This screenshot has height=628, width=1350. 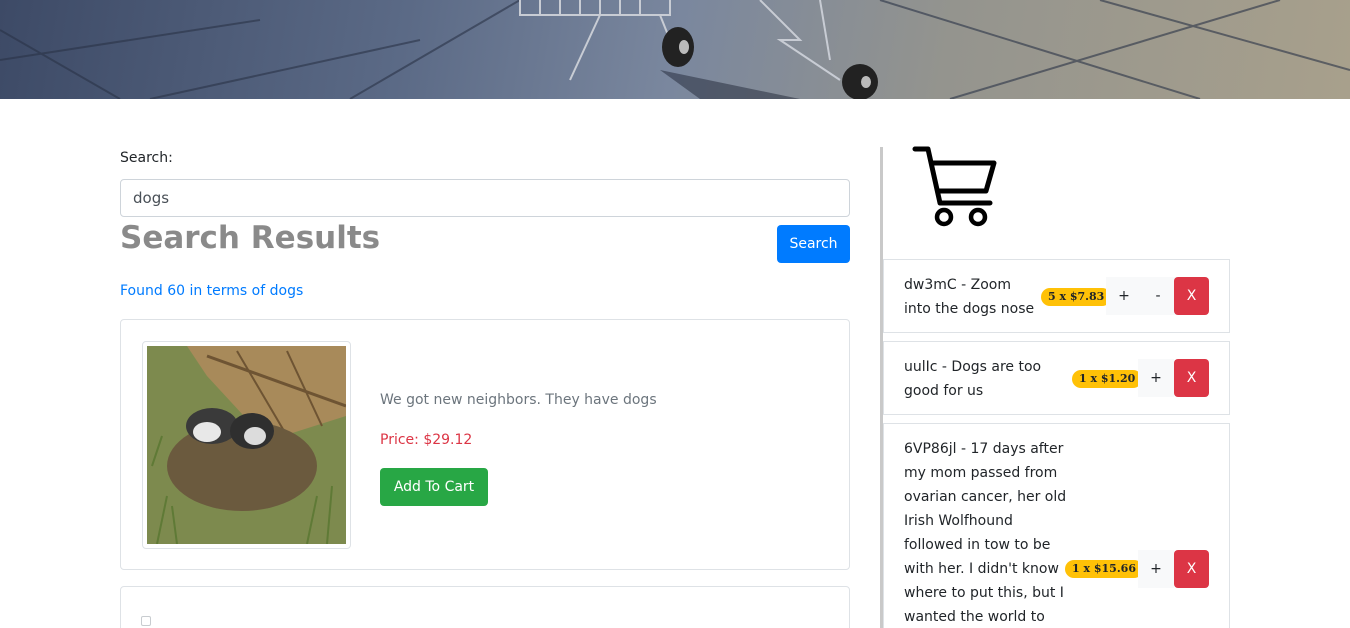 What do you see at coordinates (1158, 296) in the screenshot?
I see `decrease-quantity-button: -` at bounding box center [1158, 296].